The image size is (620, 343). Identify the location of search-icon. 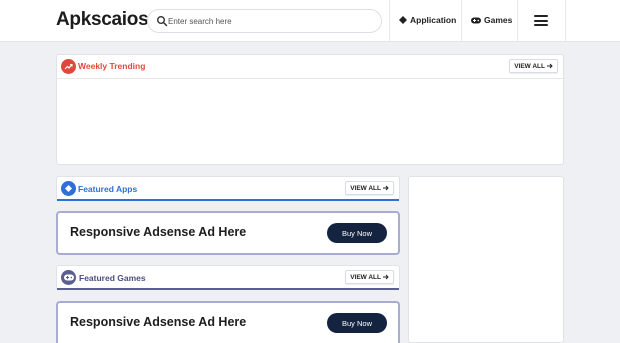
(162, 21).